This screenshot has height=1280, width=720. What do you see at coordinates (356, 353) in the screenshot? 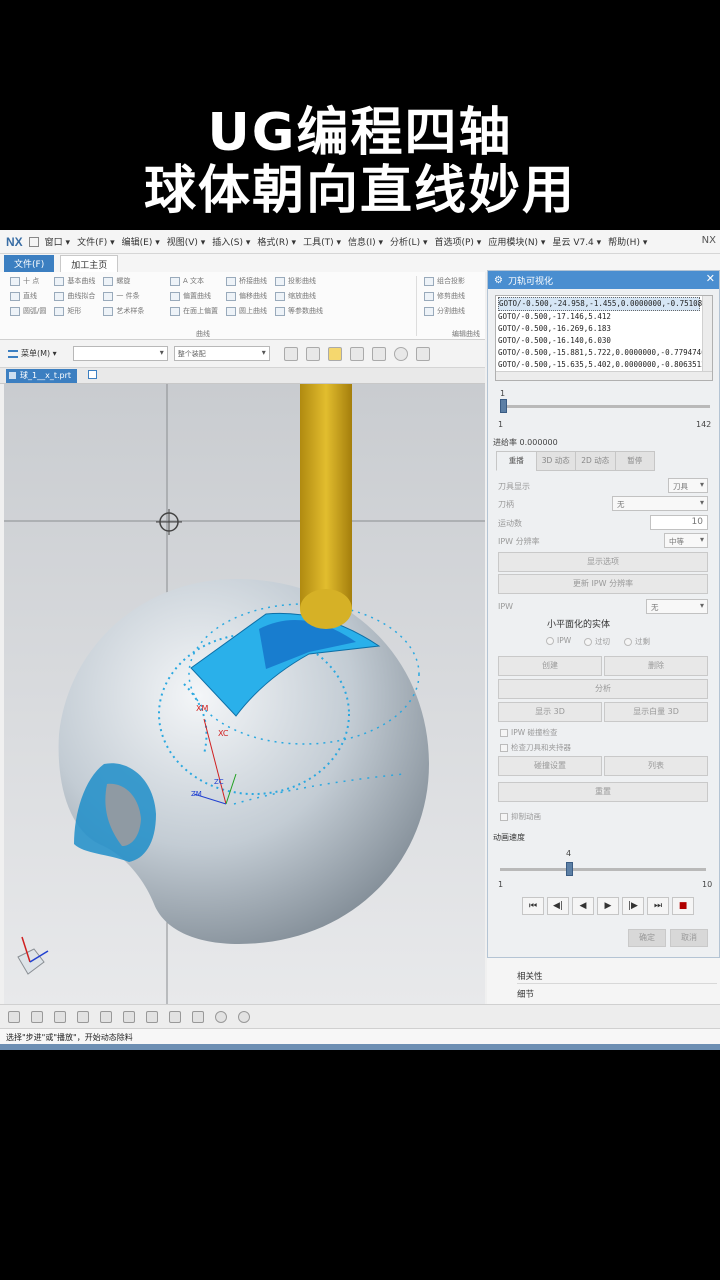
I see `arrow-icon` at bounding box center [356, 353].